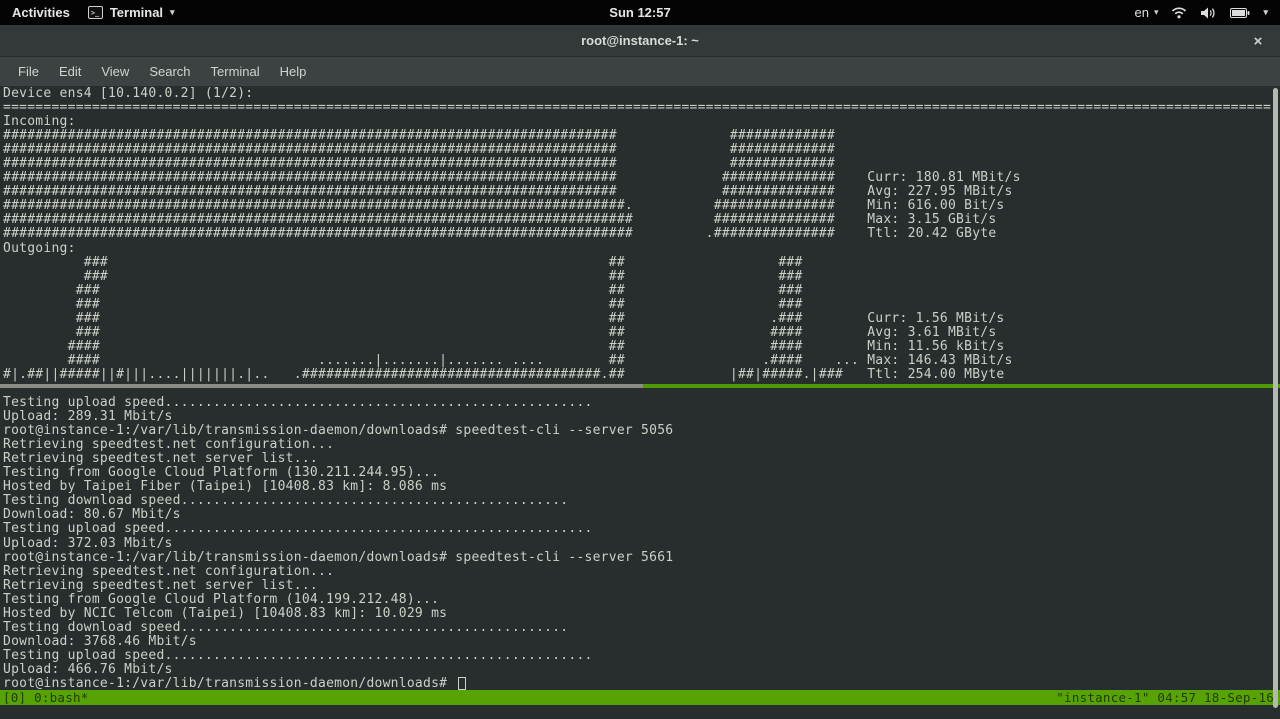 This screenshot has height=719, width=1280. I want to click on activities-button: Activities, so click(41, 12).